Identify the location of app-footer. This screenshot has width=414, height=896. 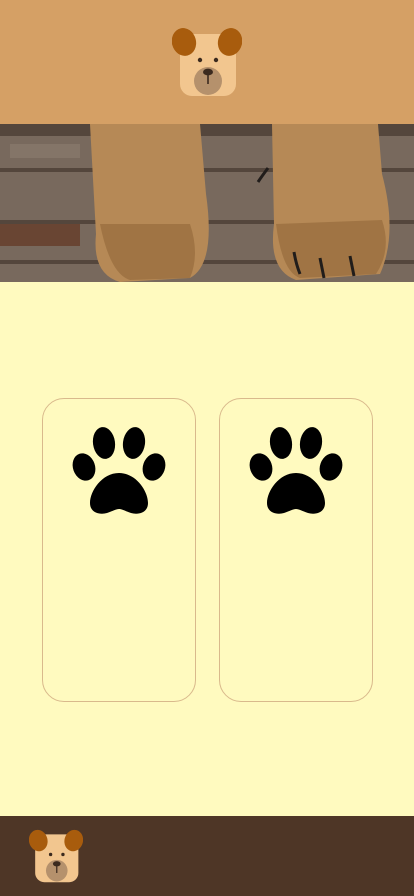
(207, 856).